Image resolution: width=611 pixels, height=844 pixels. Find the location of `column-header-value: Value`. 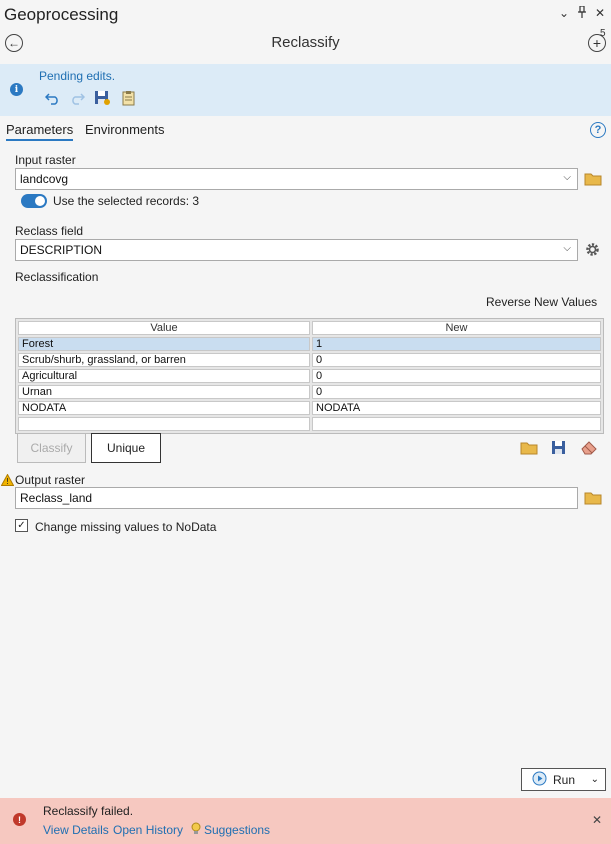

column-header-value: Value is located at coordinates (164, 328).